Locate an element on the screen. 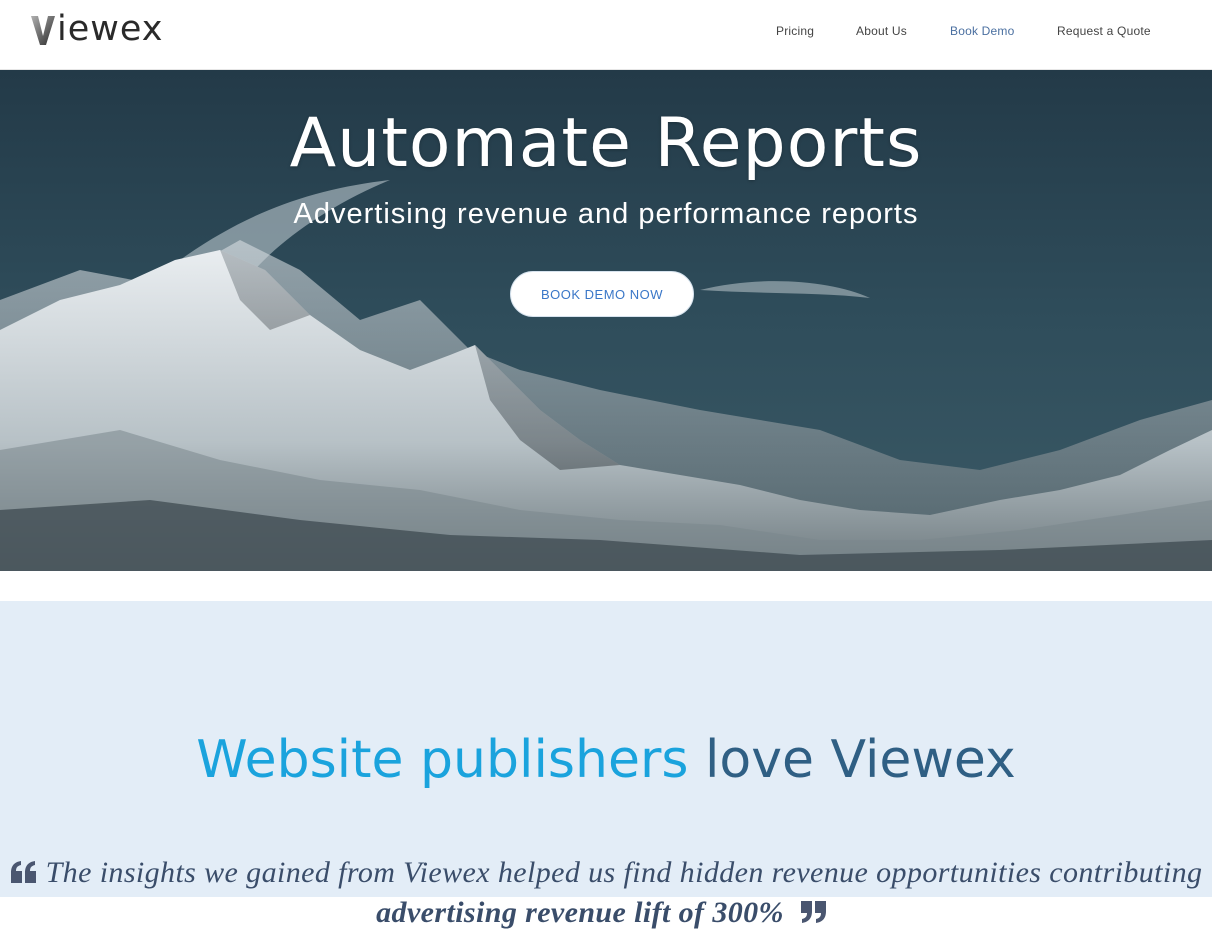 This screenshot has height=933, width=1212. nav-about-us: About Us is located at coordinates (881, 31).